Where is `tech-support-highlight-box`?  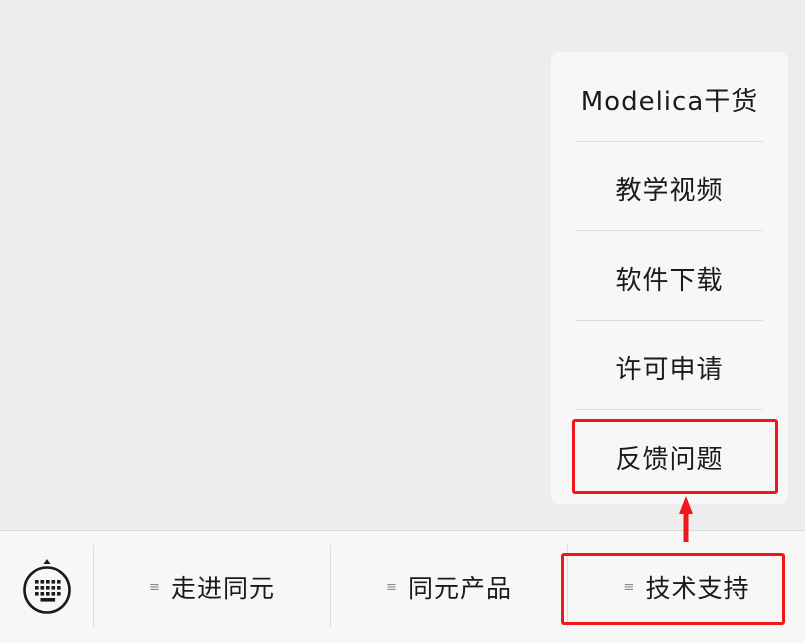
tech-support-highlight-box is located at coordinates (673, 589).